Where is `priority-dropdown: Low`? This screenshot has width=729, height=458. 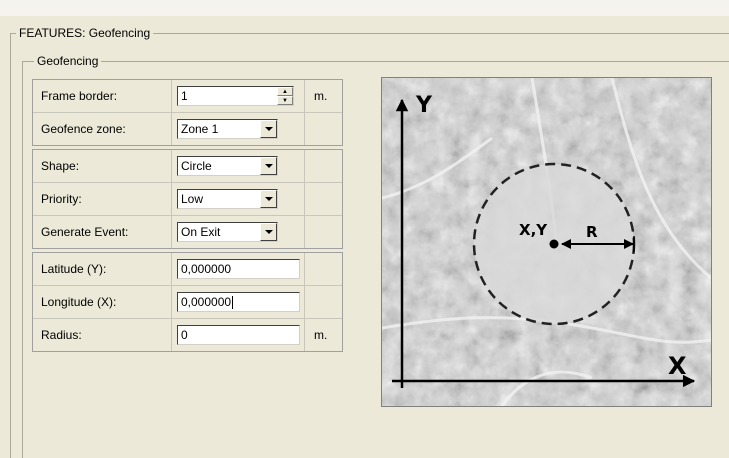 priority-dropdown: Low is located at coordinates (227, 199).